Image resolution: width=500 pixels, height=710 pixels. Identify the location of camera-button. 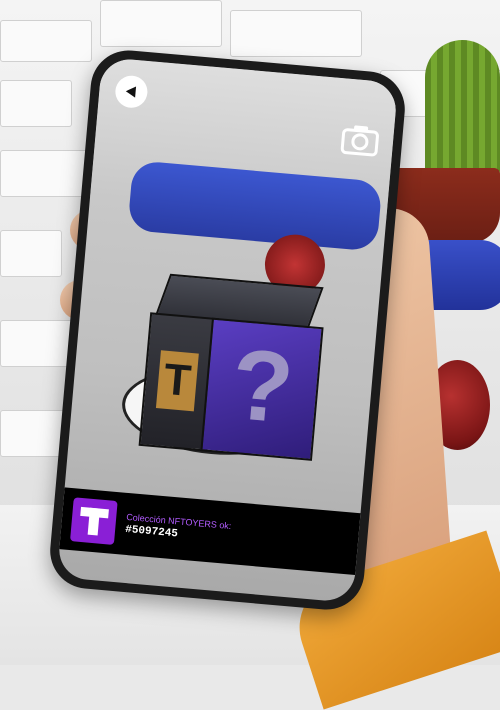
(360, 139).